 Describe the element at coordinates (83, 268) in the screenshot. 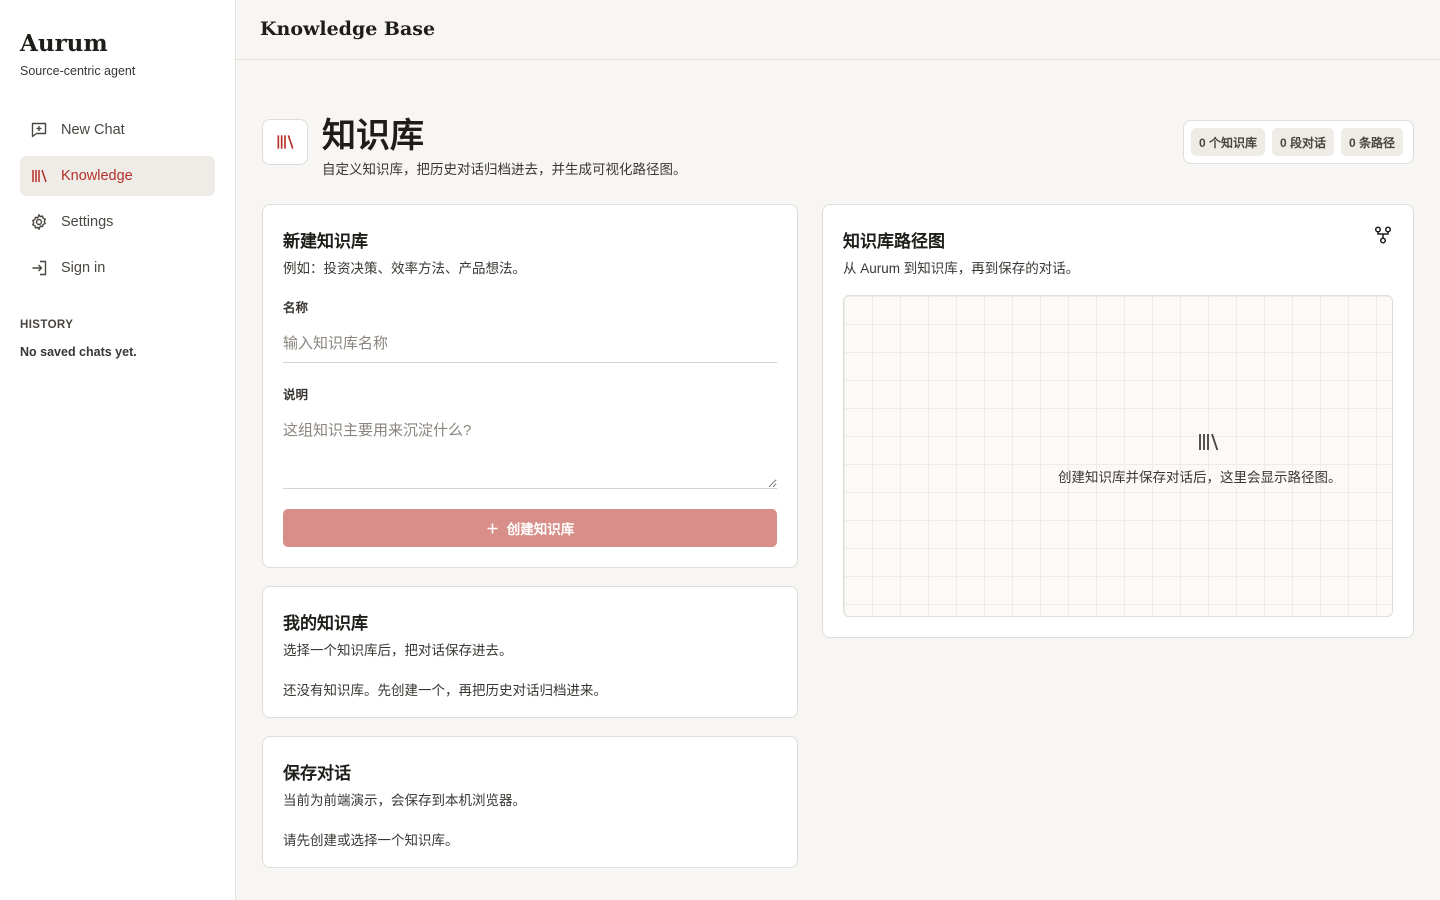

I see `sidebar-item-label: Sign in` at that location.